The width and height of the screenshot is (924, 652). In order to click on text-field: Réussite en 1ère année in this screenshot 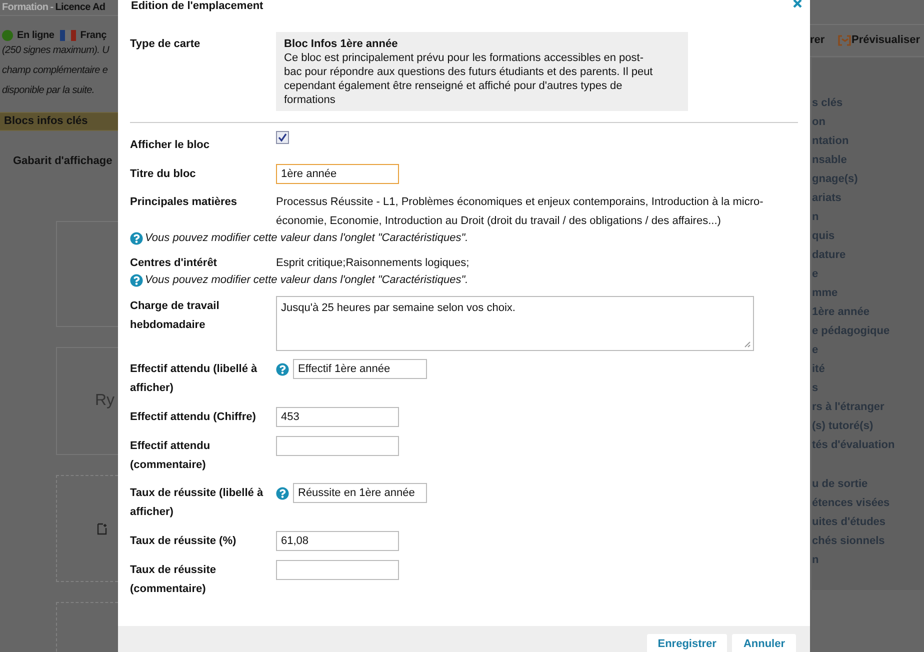, I will do `click(360, 493)`.